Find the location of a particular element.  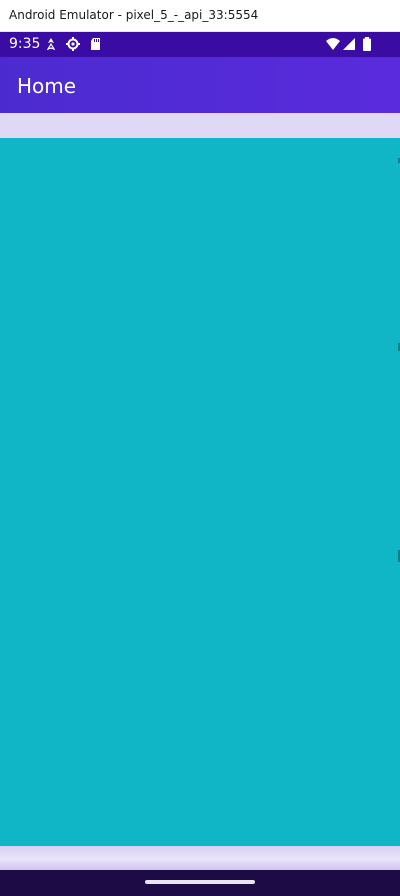

wifi-icon is located at coordinates (333, 44).